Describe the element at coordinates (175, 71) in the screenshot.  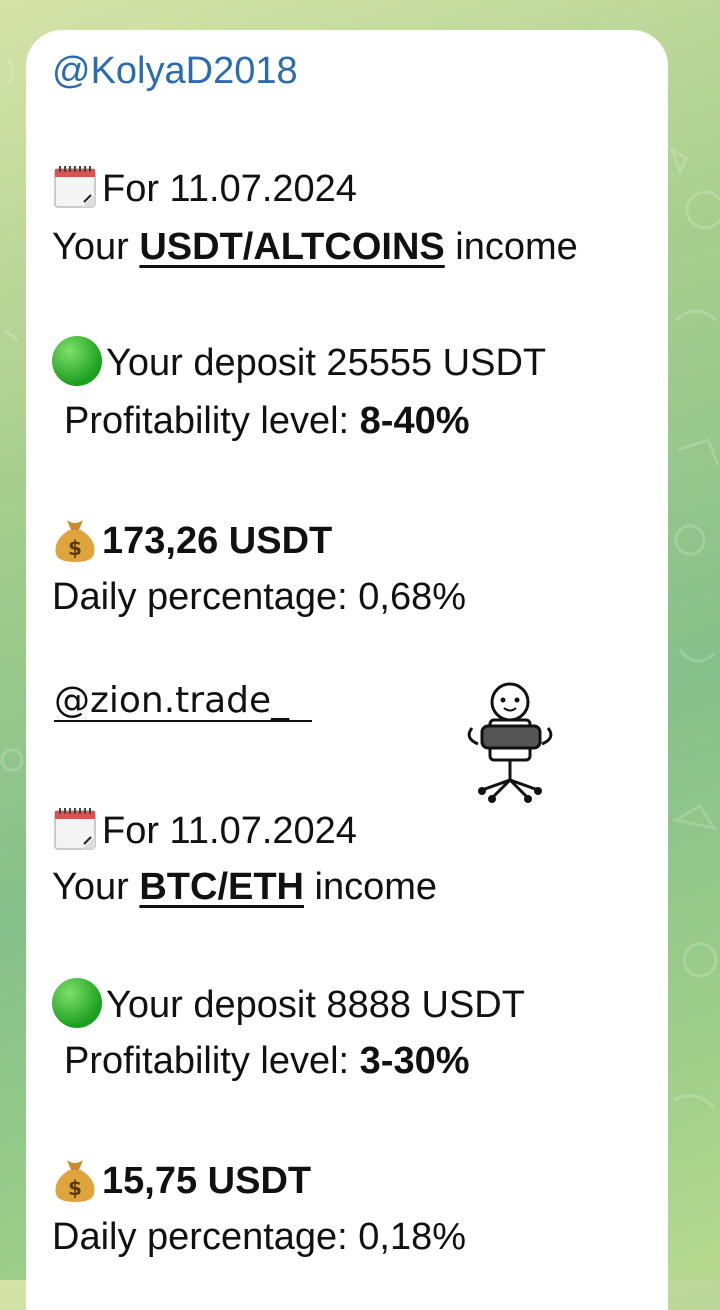
I see `sender-name: @KolyaD2018` at that location.